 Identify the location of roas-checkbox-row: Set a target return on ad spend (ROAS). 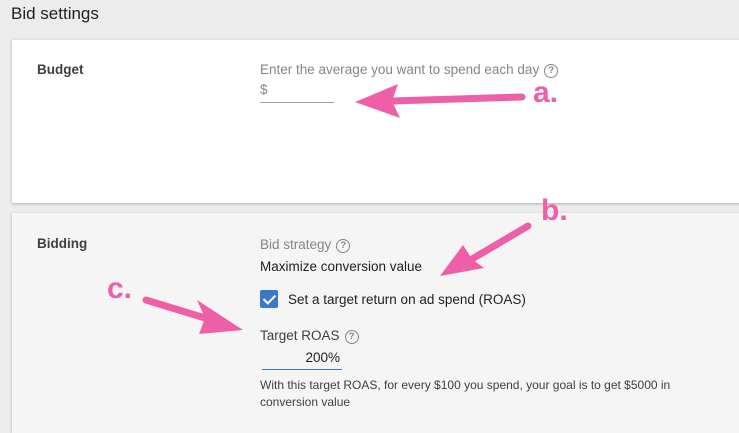
(393, 299).